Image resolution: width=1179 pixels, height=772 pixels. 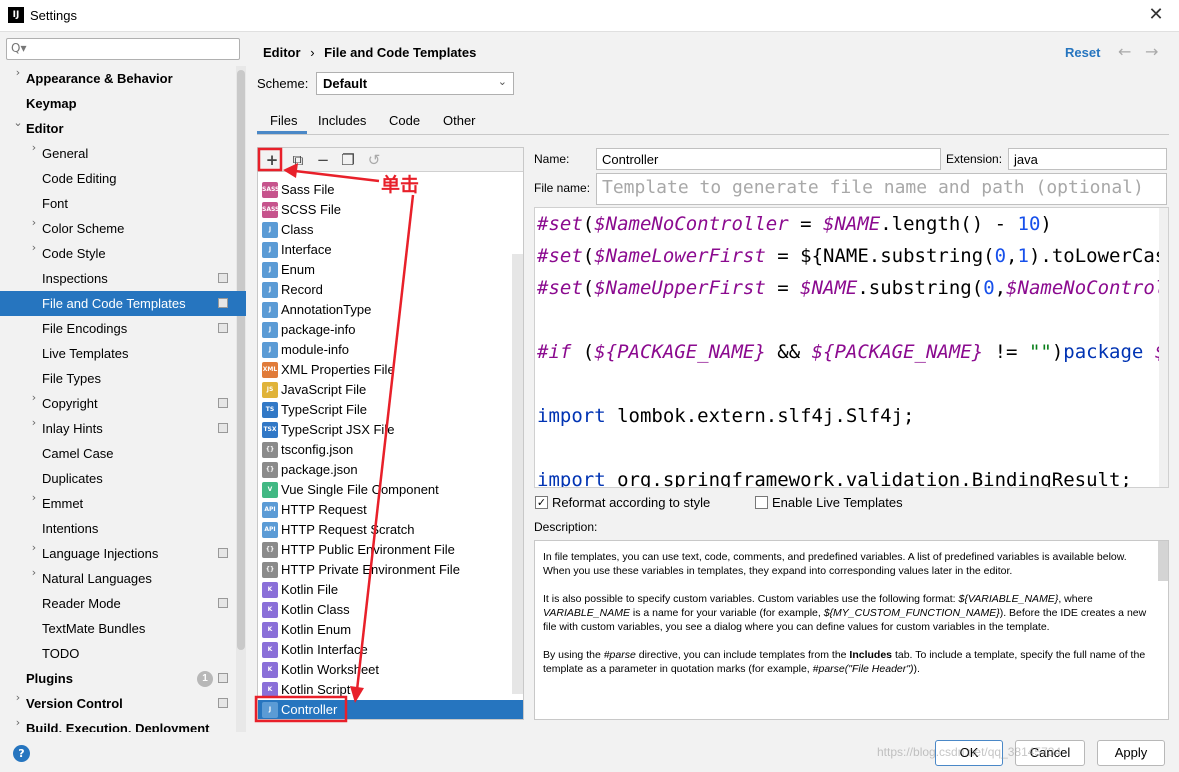 What do you see at coordinates (323, 160) in the screenshot?
I see `remove-template-button: −` at bounding box center [323, 160].